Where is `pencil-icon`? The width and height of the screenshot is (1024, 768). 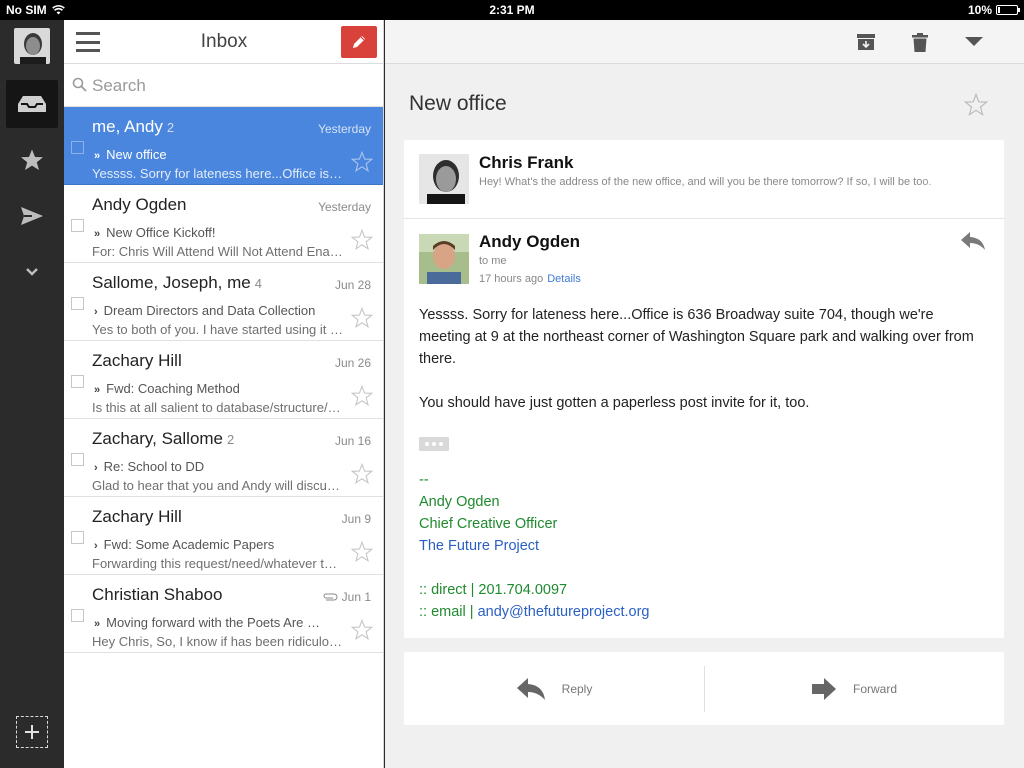 pencil-icon is located at coordinates (359, 42).